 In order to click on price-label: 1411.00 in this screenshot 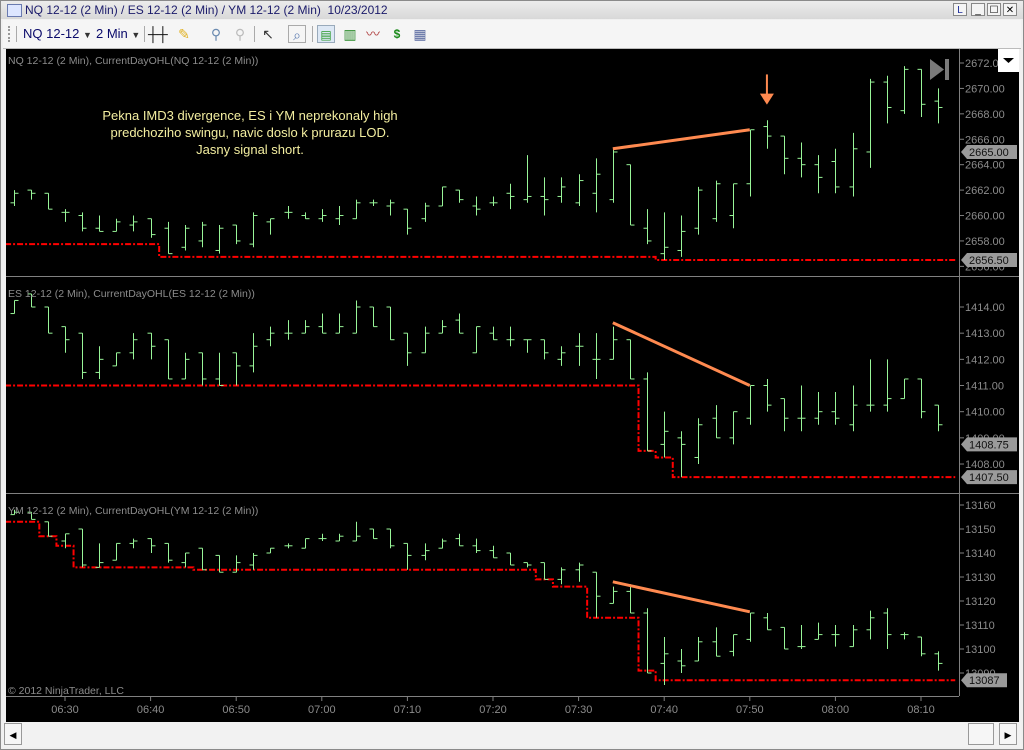, I will do `click(984, 387)`.